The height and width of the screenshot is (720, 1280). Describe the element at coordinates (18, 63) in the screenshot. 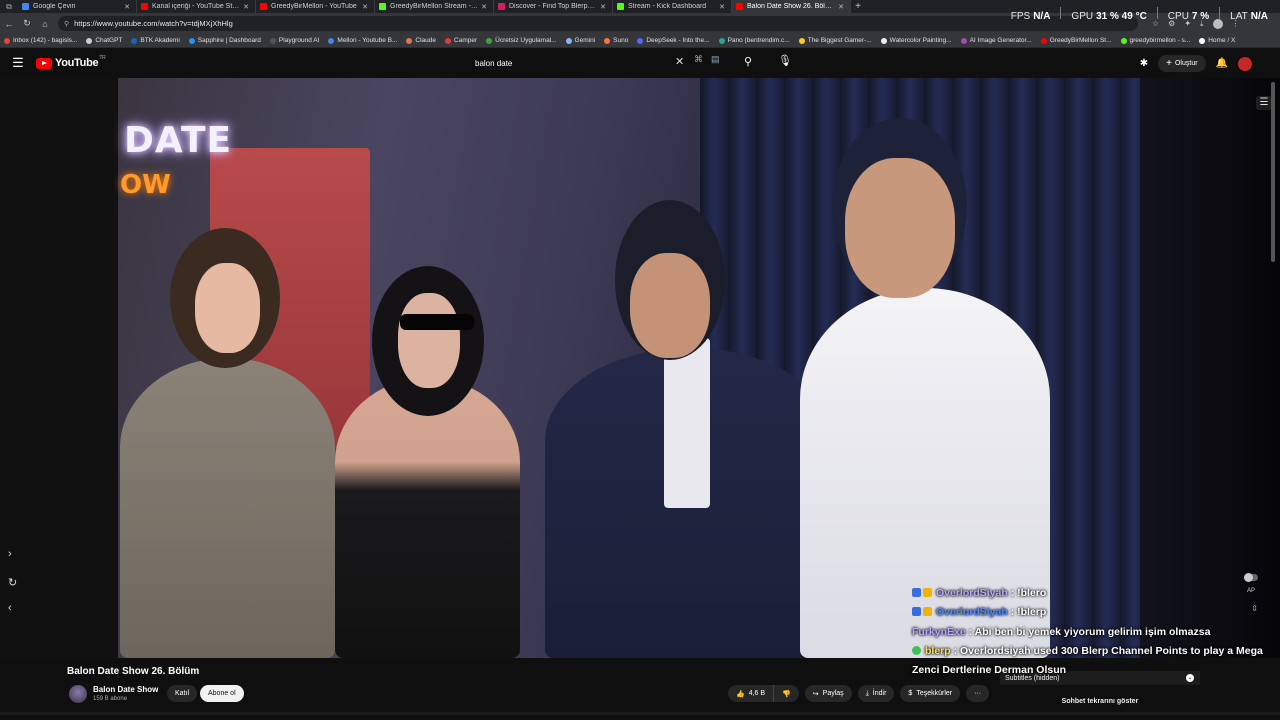

I see `menu-icon: ☰` at that location.